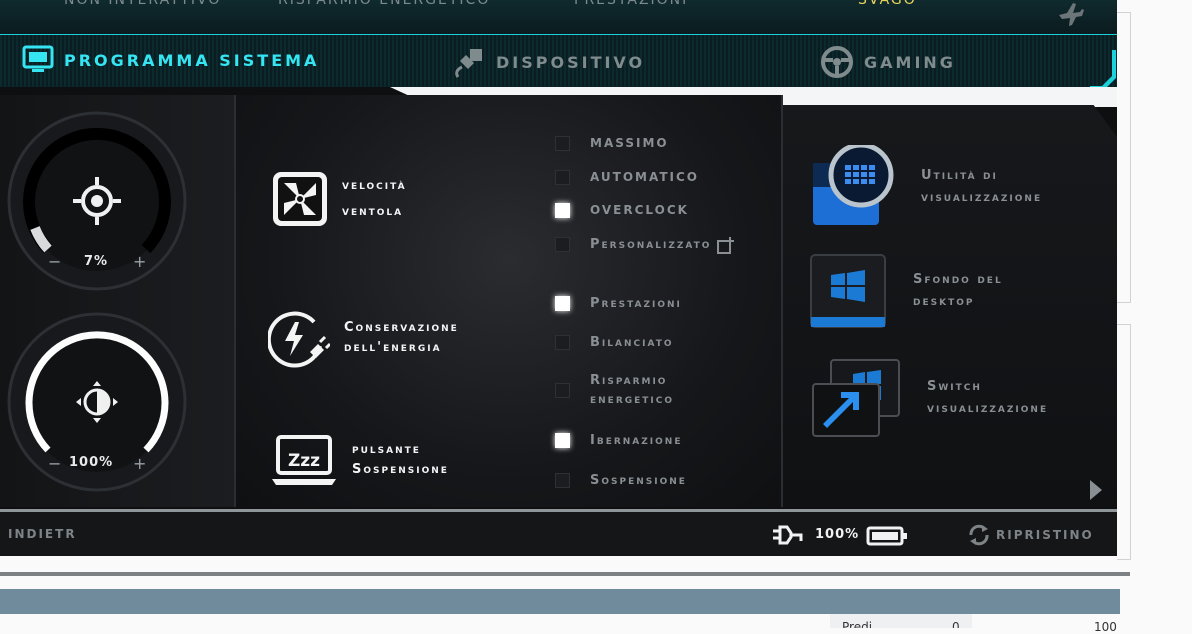 The width and height of the screenshot is (1192, 634). I want to click on option-label: Sospensione, so click(638, 480).